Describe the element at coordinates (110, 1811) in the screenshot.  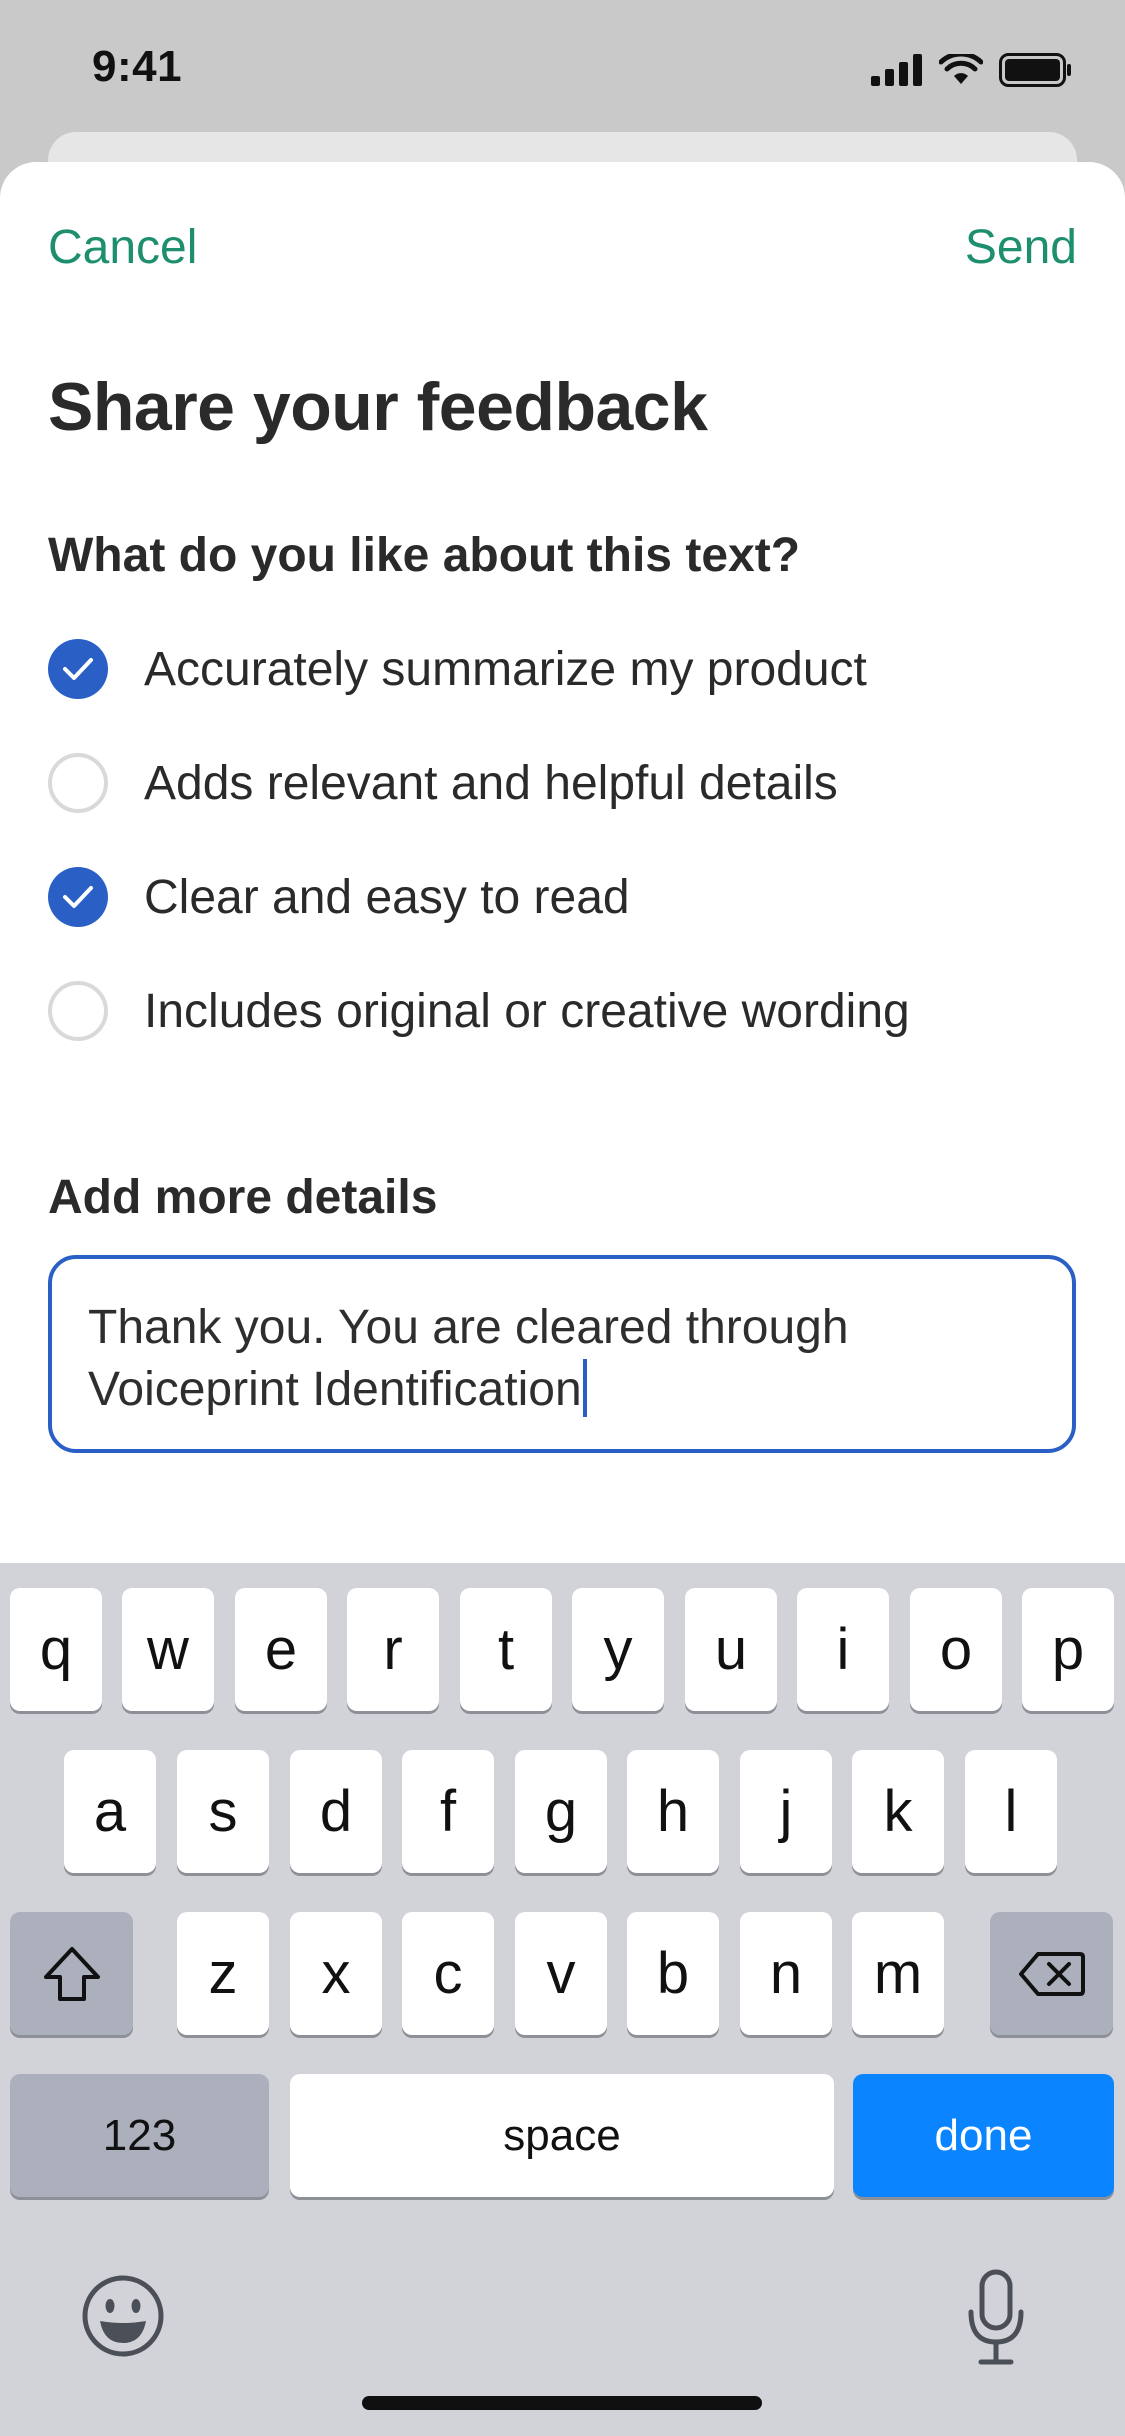
I see `key-a: a` at that location.